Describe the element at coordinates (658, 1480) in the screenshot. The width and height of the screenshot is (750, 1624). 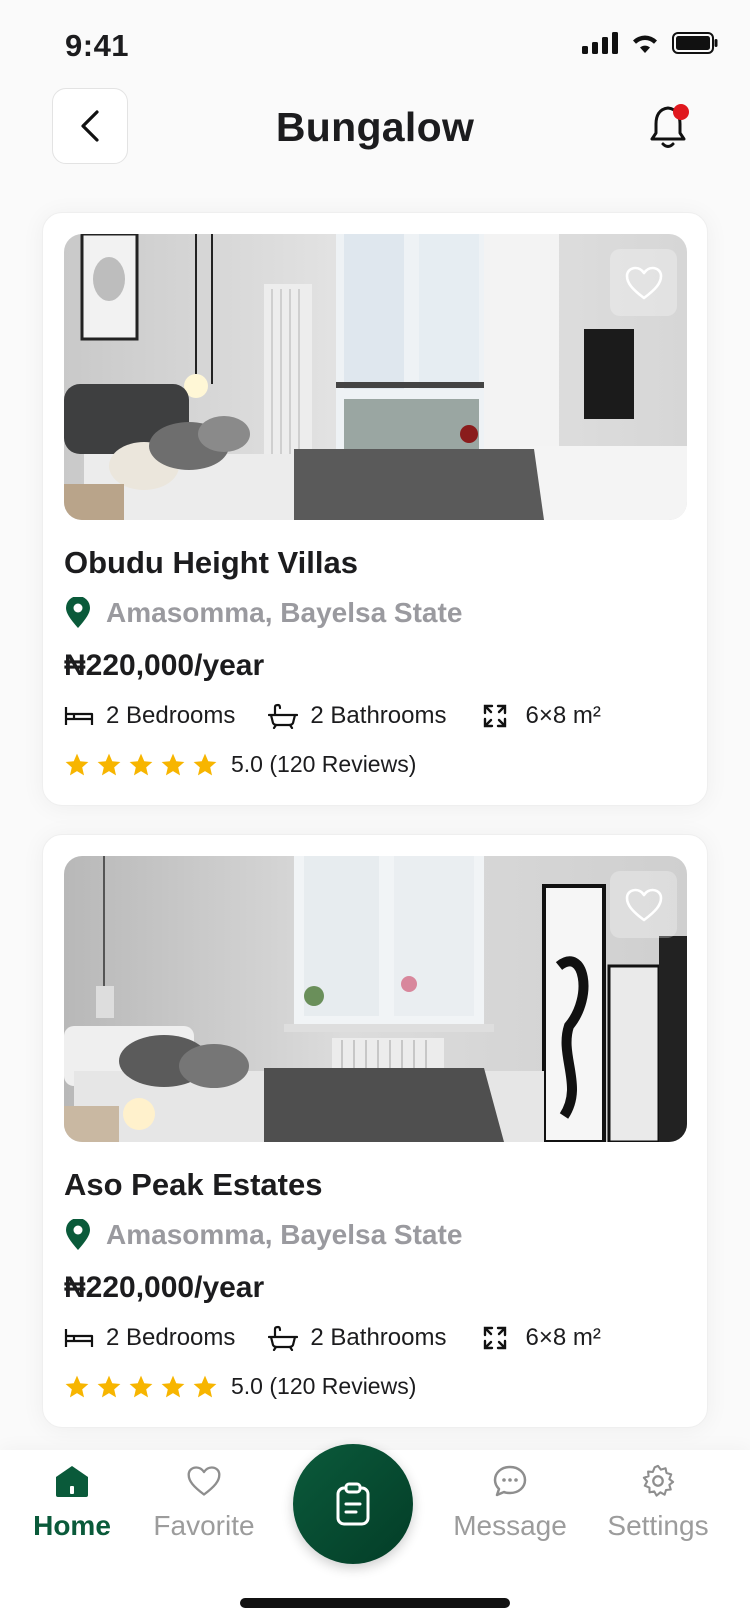
I see `gear-icon` at that location.